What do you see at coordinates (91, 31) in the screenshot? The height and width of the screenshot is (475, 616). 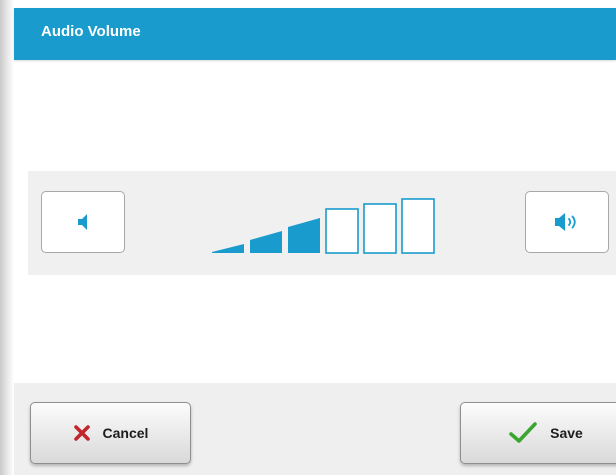 I see `dialog-title: Audio Volume` at bounding box center [91, 31].